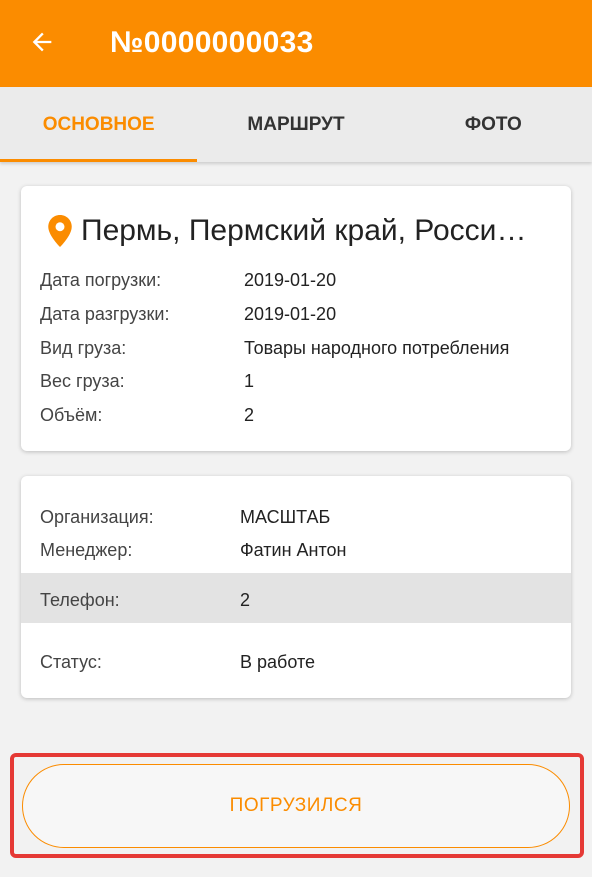 The width and height of the screenshot is (592, 877). Describe the element at coordinates (97, 516) in the screenshot. I see `organization-label: Организация:` at that location.